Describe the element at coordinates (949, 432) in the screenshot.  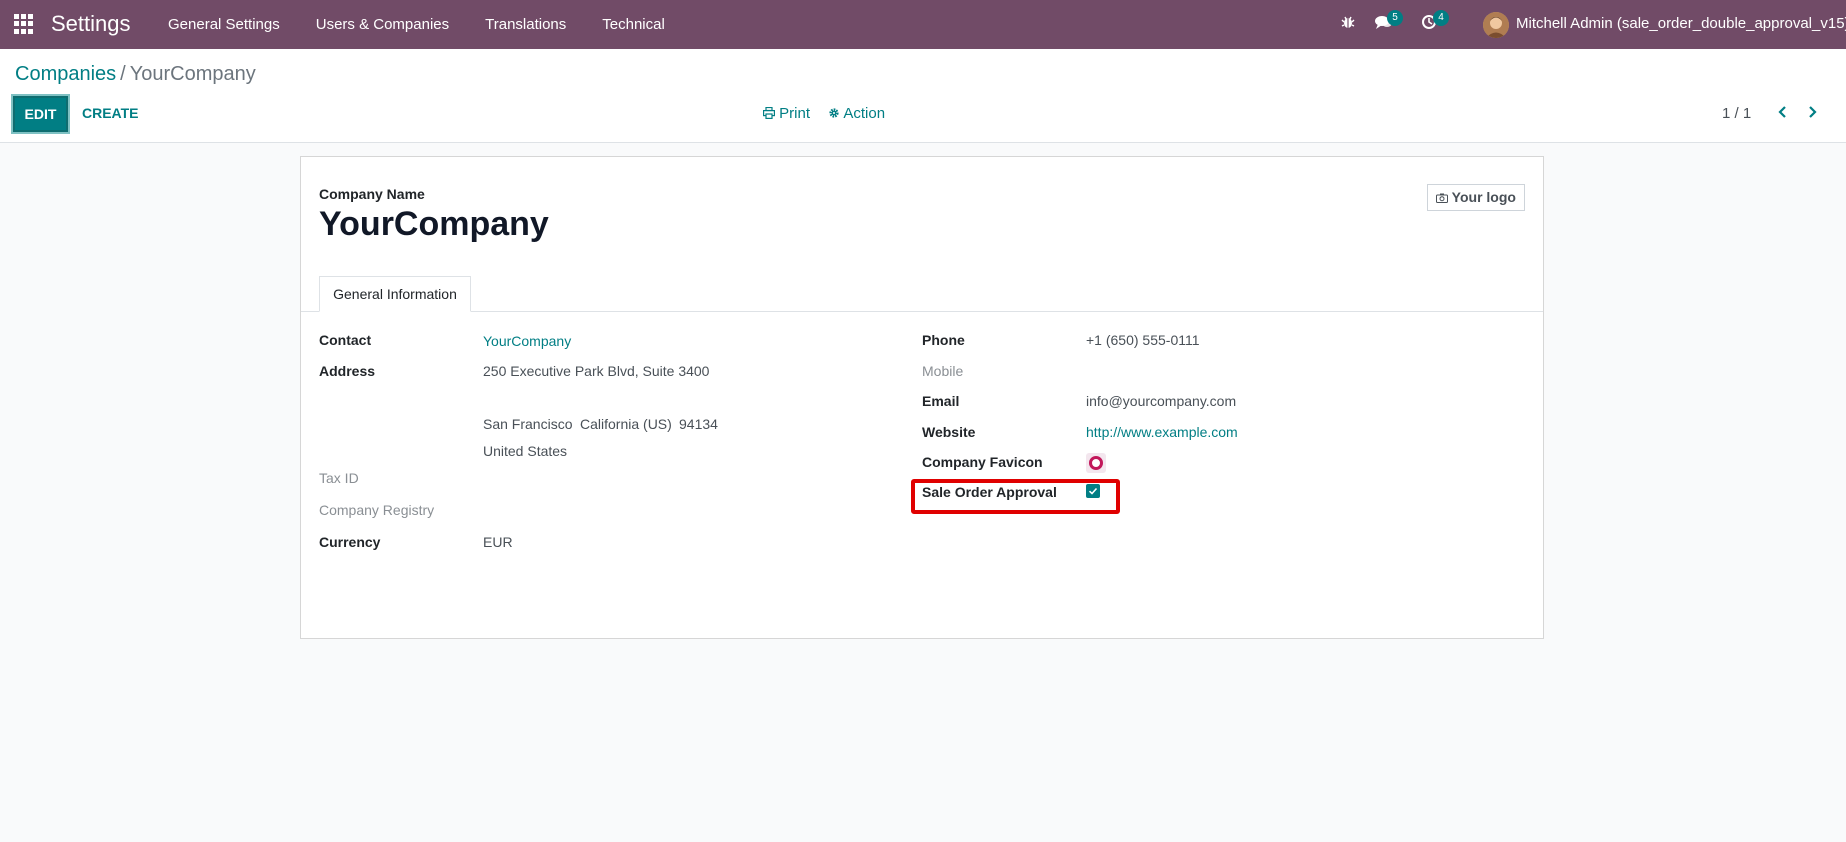
I see `website-label: Website` at that location.